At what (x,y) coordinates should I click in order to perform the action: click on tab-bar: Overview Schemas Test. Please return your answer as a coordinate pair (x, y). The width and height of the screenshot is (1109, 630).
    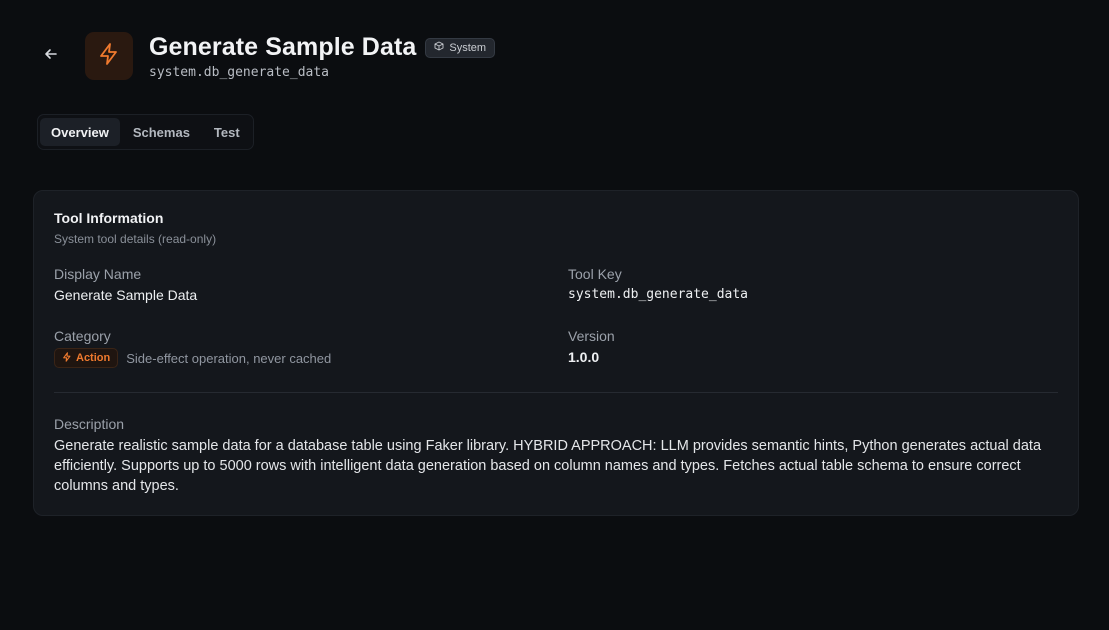
    Looking at the image, I should click on (145, 132).